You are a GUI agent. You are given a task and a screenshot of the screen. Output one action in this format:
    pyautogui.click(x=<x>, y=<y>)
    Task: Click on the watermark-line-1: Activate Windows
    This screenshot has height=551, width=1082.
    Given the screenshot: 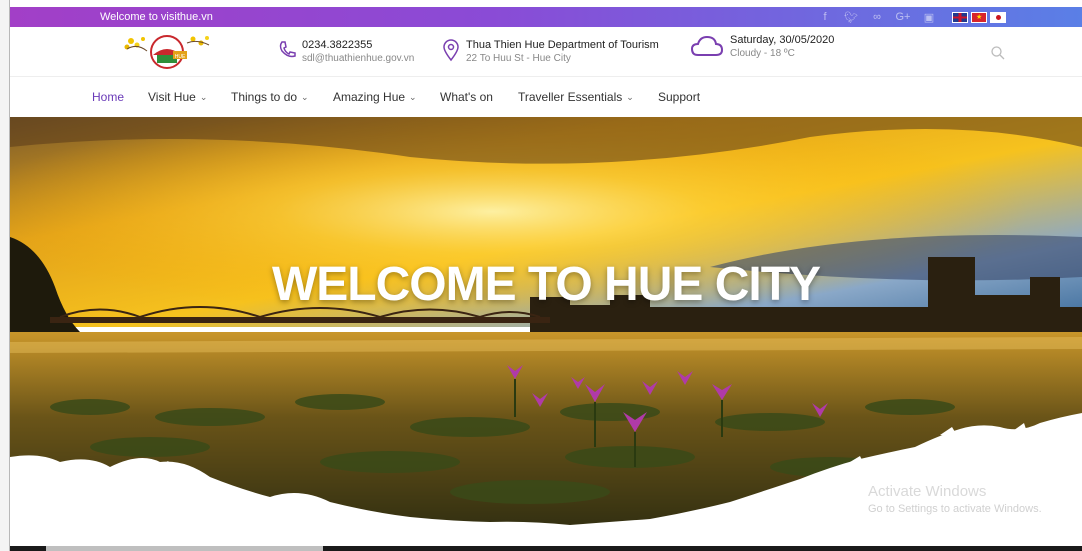 What is the action you would take?
    pyautogui.click(x=927, y=491)
    